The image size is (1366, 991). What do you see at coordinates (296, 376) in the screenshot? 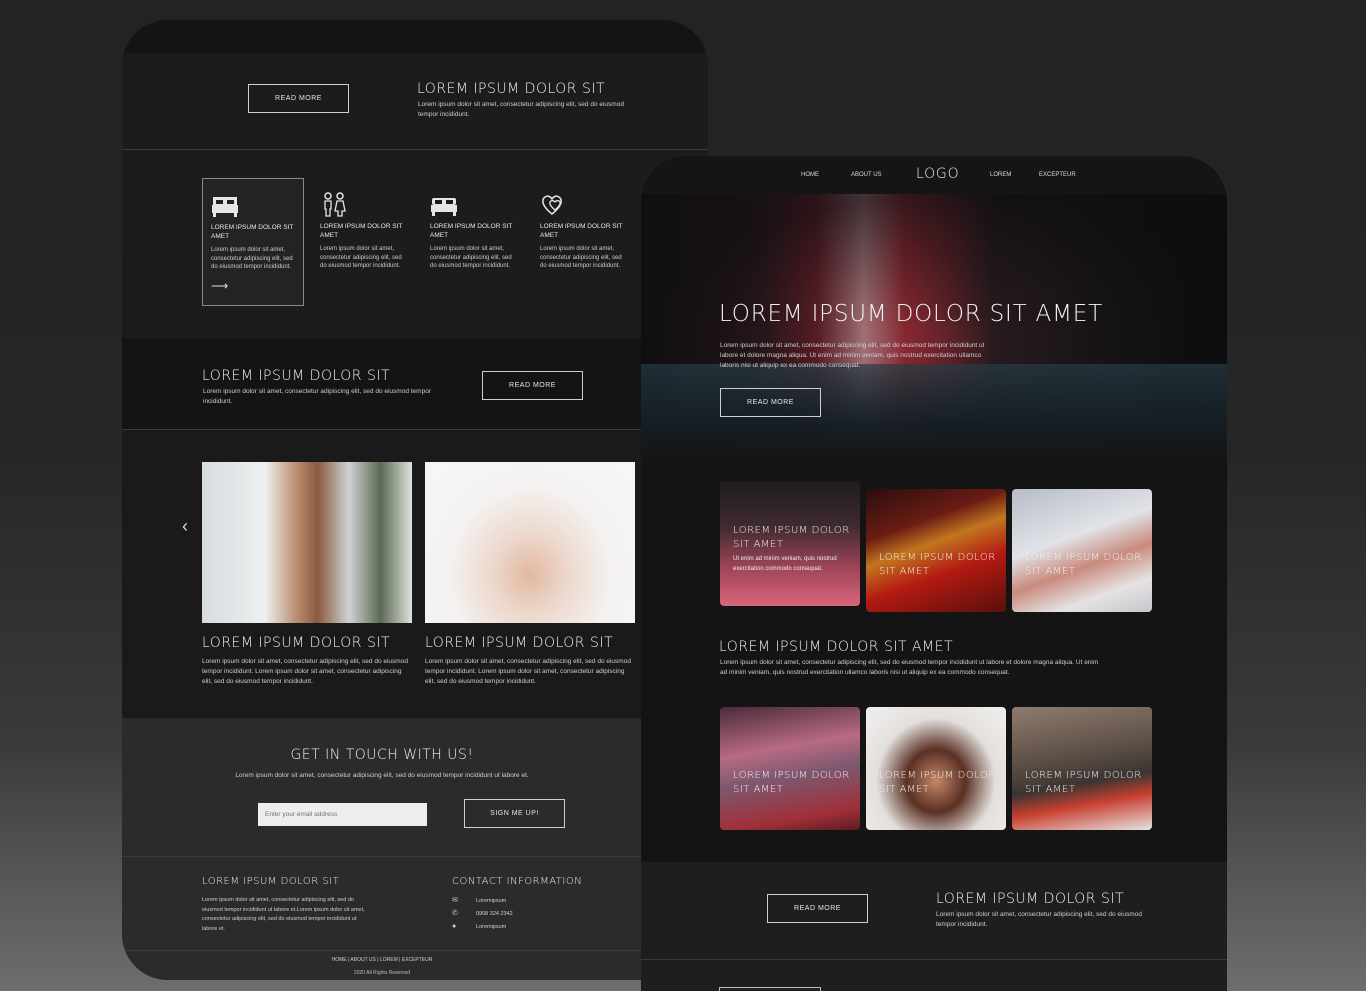
I see `banner-title: LOREM IPSUM DOLOR SIT` at bounding box center [296, 376].